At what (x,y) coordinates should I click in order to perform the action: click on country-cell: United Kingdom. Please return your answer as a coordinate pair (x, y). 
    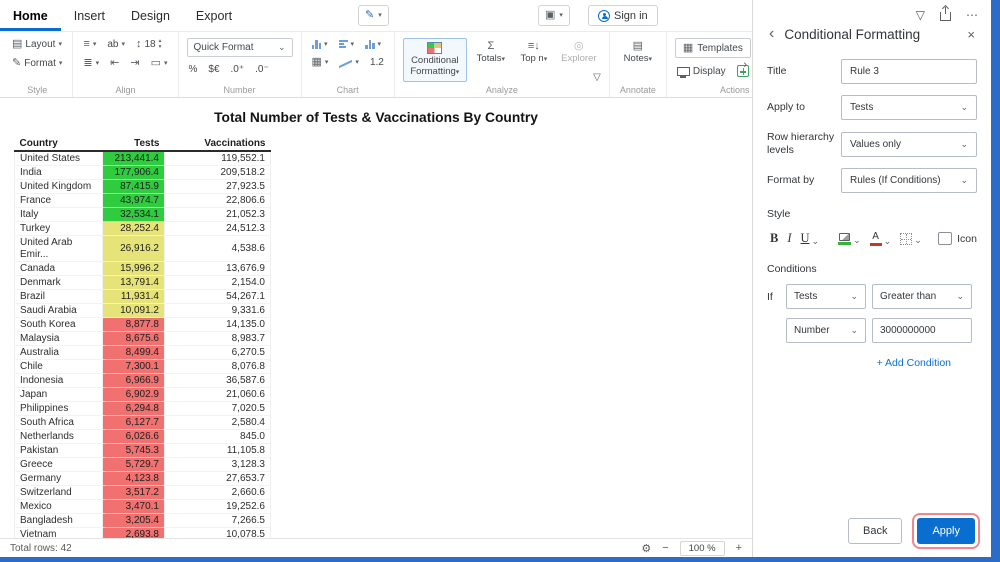
    Looking at the image, I should click on (58, 186).